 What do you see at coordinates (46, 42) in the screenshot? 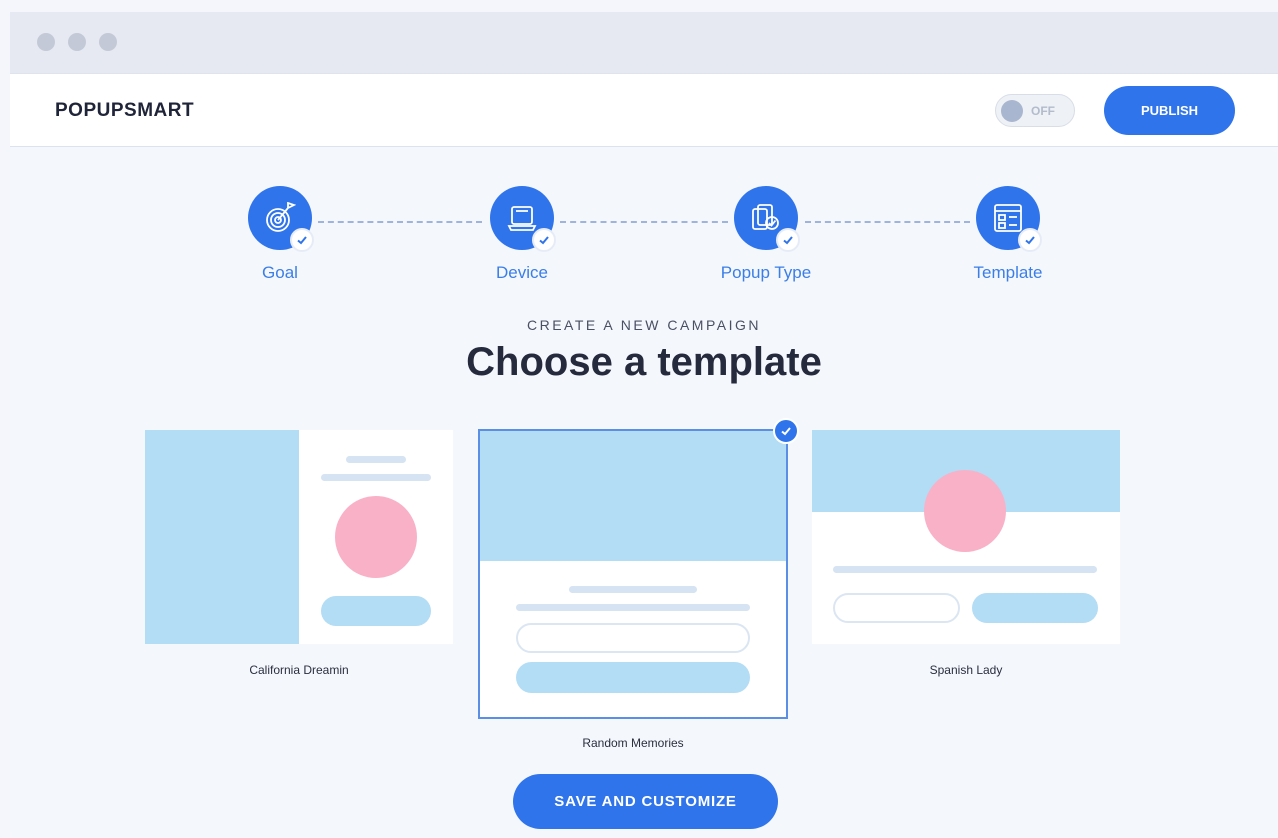
I see `window-close-dot` at bounding box center [46, 42].